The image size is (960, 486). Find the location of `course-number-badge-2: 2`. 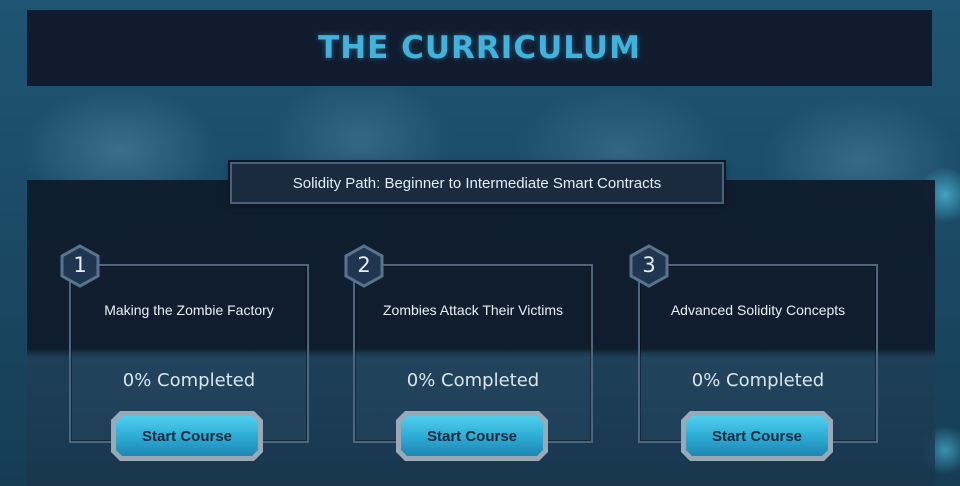

course-number-badge-2: 2 is located at coordinates (364, 266).